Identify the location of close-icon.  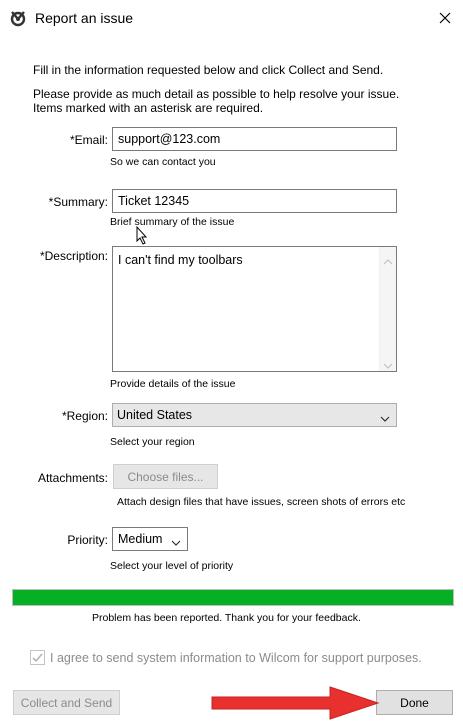
(445, 18).